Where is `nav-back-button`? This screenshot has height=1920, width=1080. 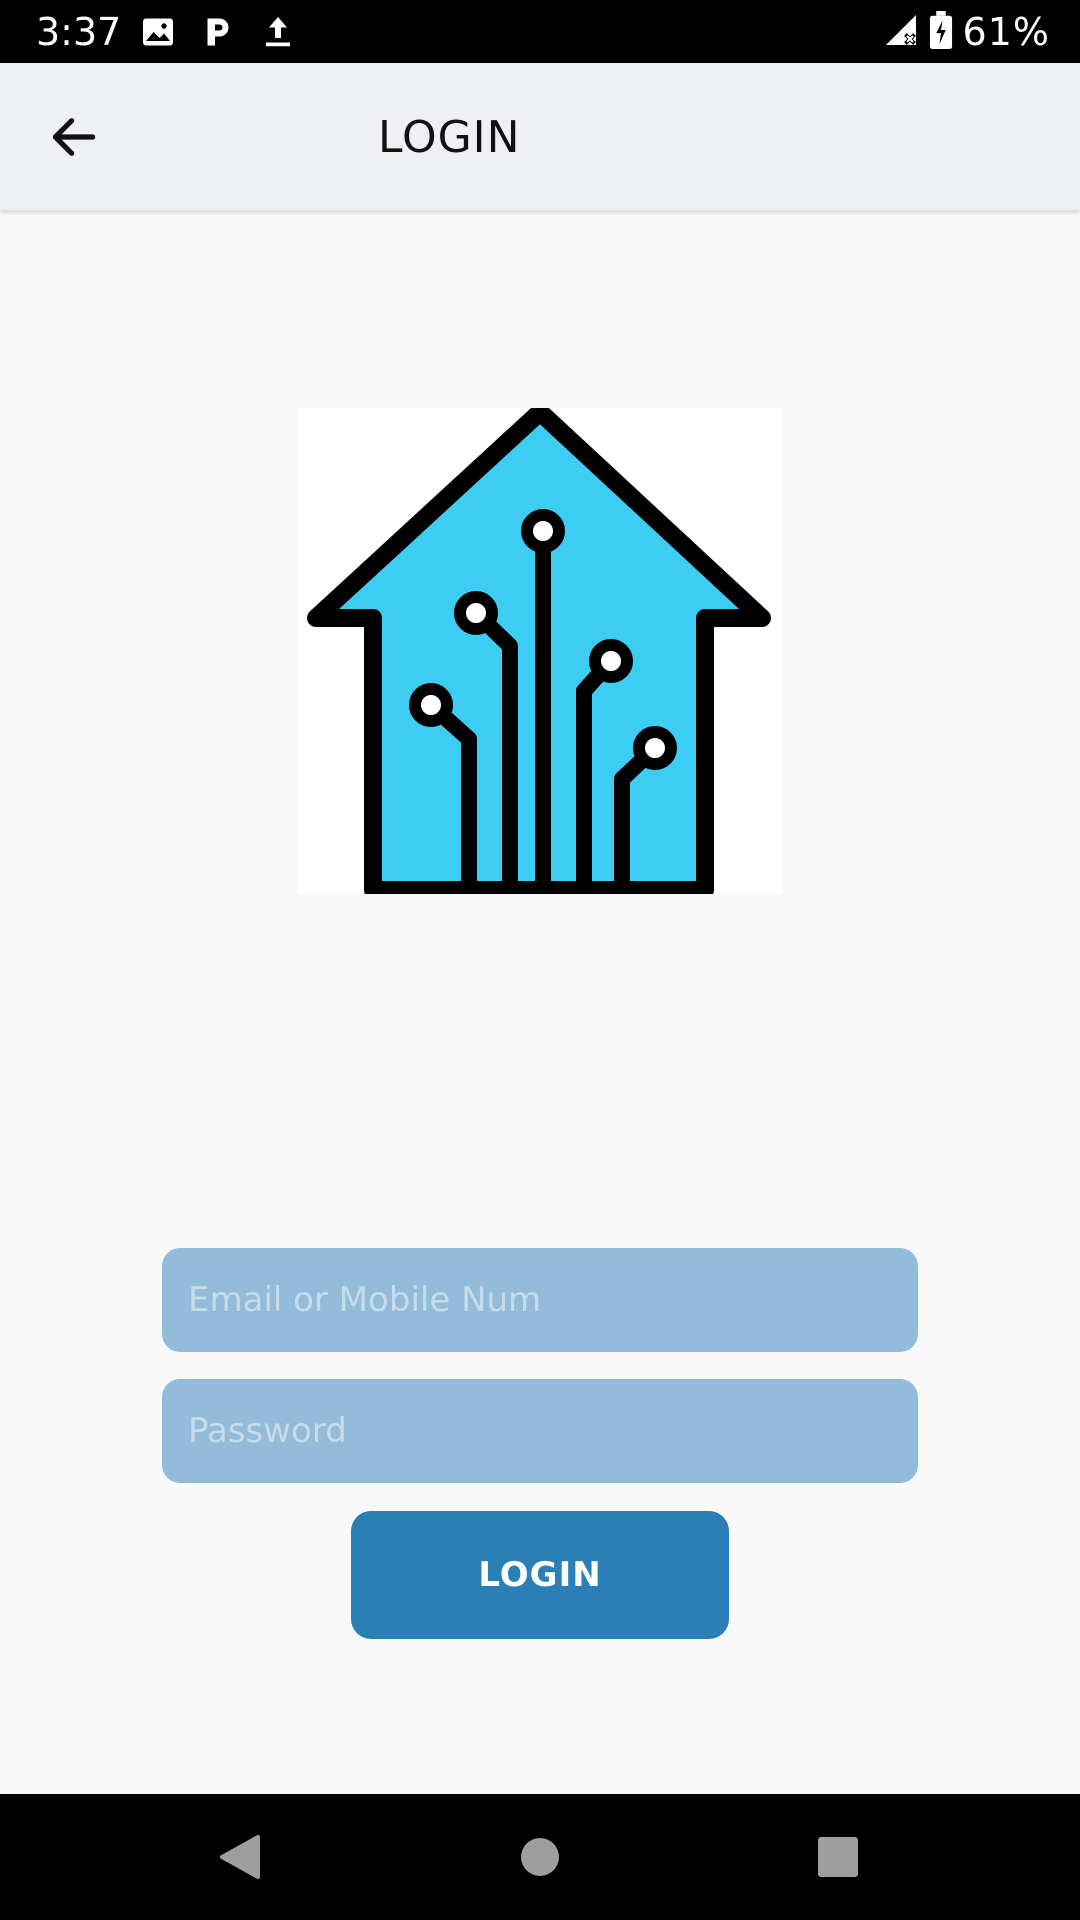
nav-back-button is located at coordinates (240, 1857).